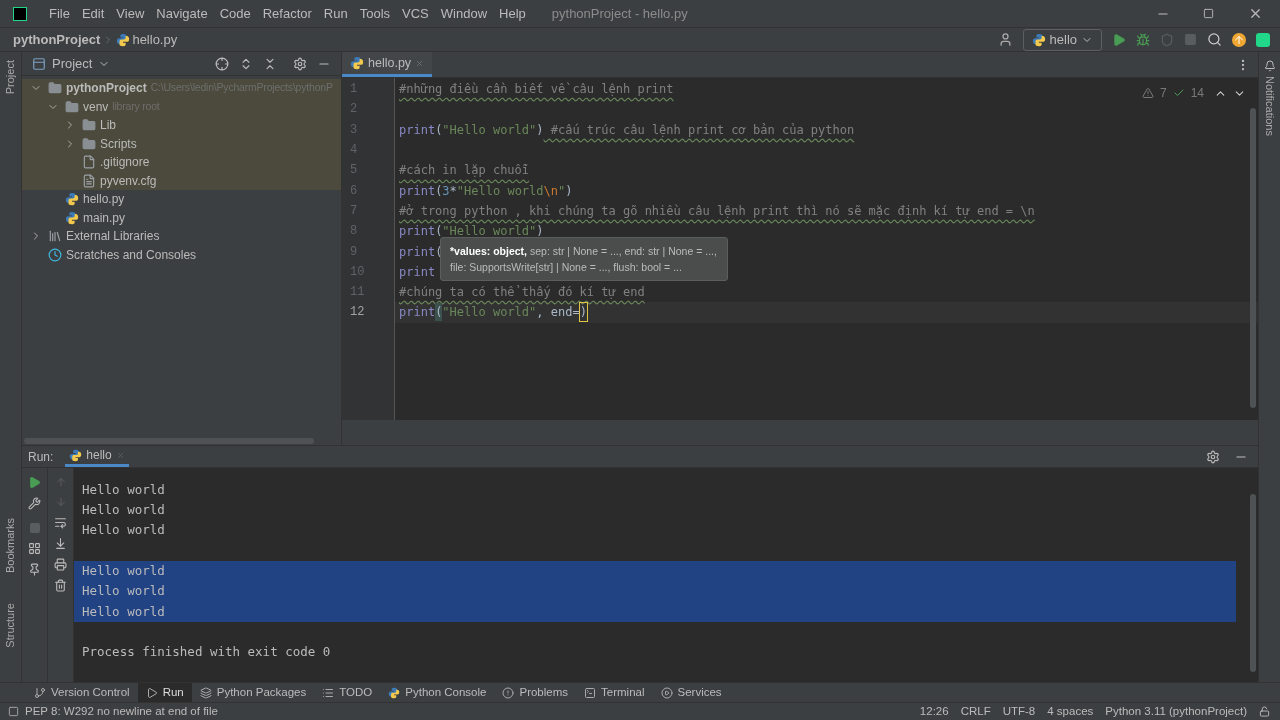  Describe the element at coordinates (60, 543) in the screenshot. I see `scroll-end-icon` at that location.